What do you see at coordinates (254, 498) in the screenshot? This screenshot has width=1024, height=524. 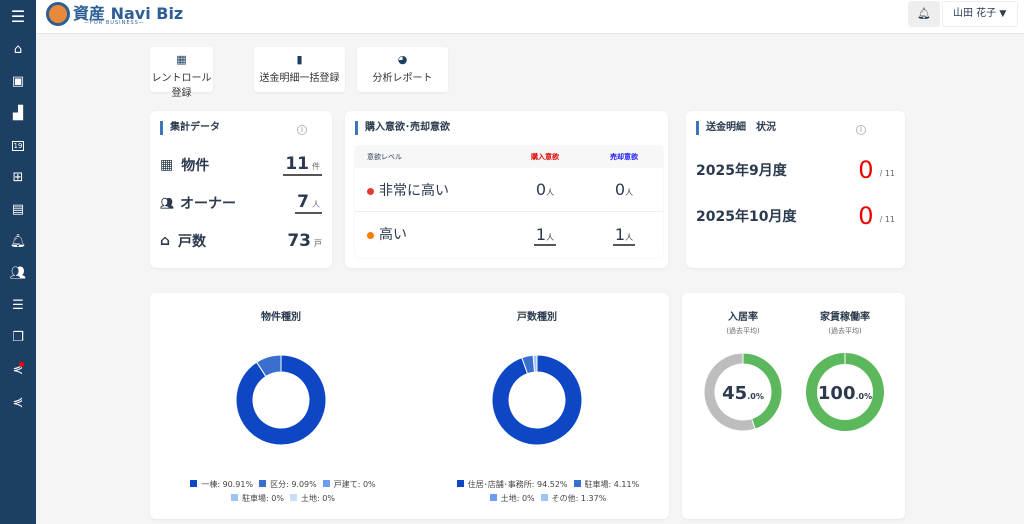 I see `legend-item: 駐車場: 0%` at bounding box center [254, 498].